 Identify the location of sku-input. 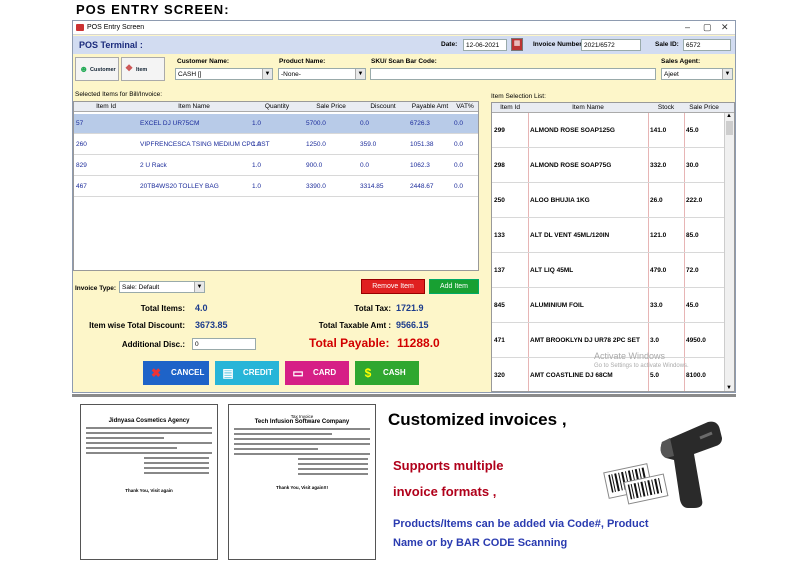
(513, 74).